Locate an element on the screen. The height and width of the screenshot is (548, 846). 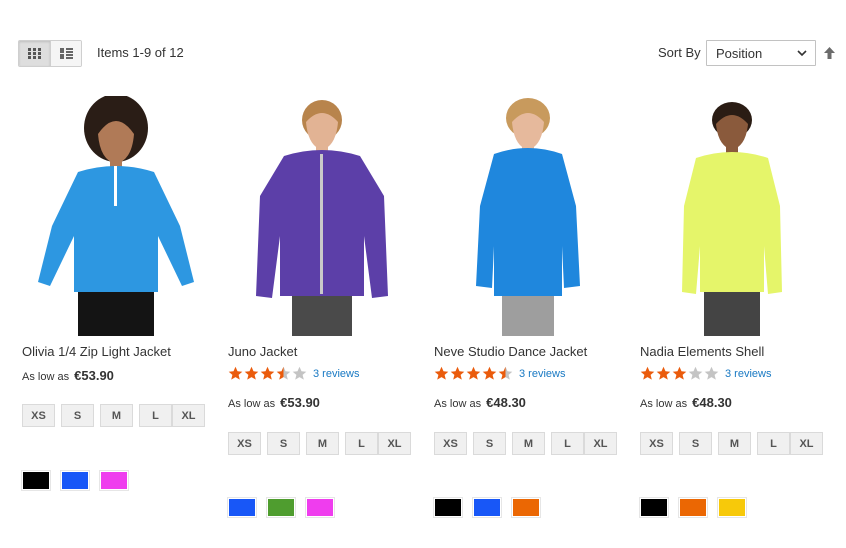
arrow-up-icon is located at coordinates (829, 53).